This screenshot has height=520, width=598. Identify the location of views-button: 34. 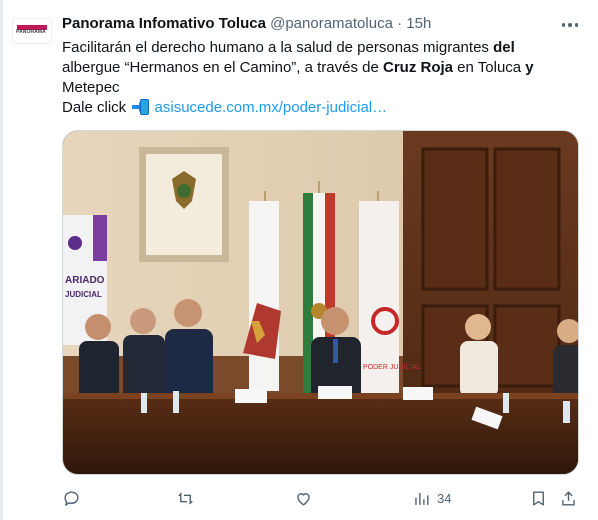
(431, 498).